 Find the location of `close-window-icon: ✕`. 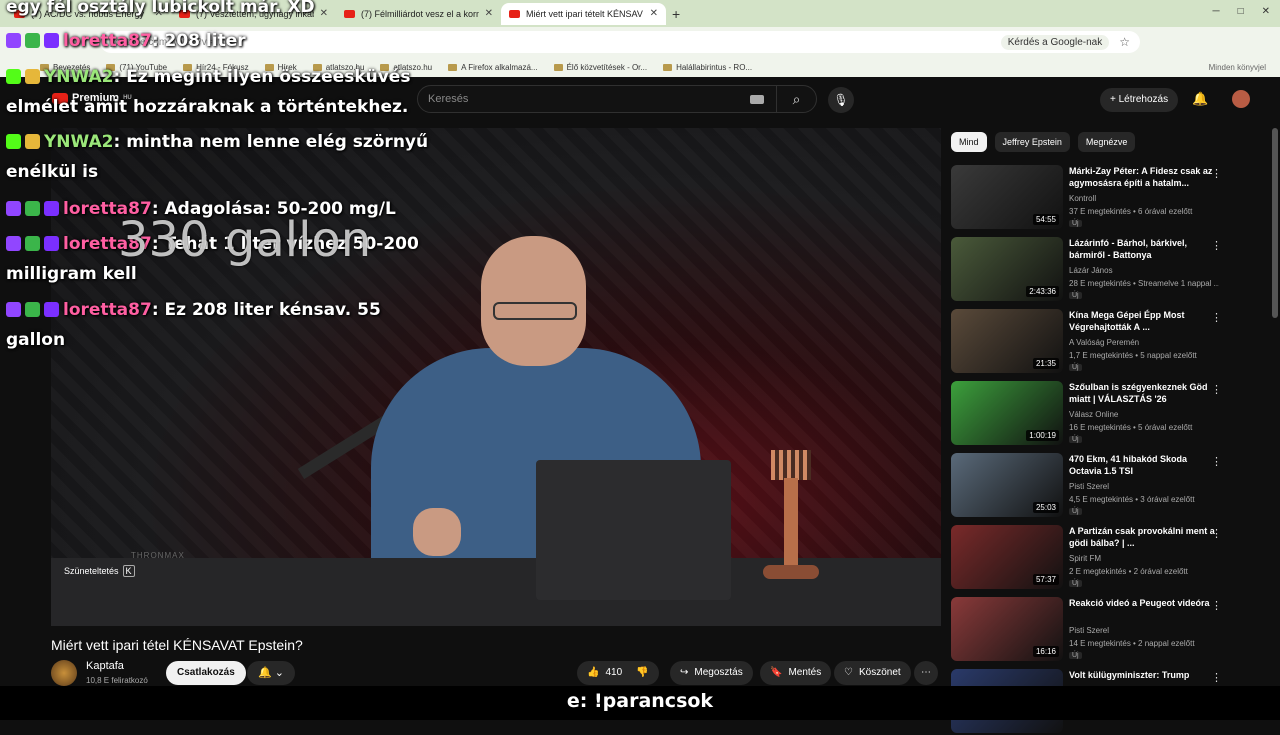

close-window-icon: ✕ is located at coordinates (1266, 11).